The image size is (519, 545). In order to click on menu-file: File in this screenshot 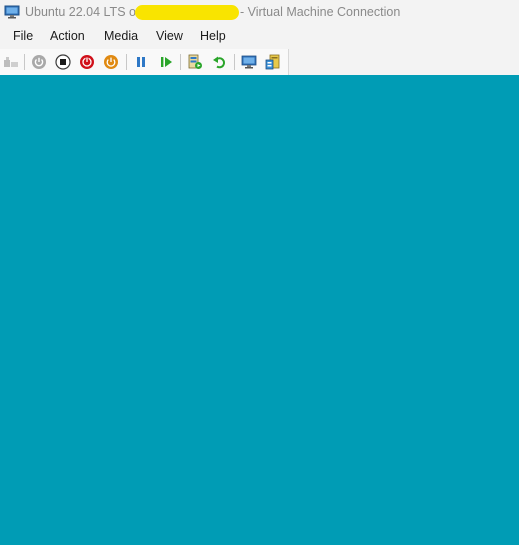, I will do `click(23, 36)`.